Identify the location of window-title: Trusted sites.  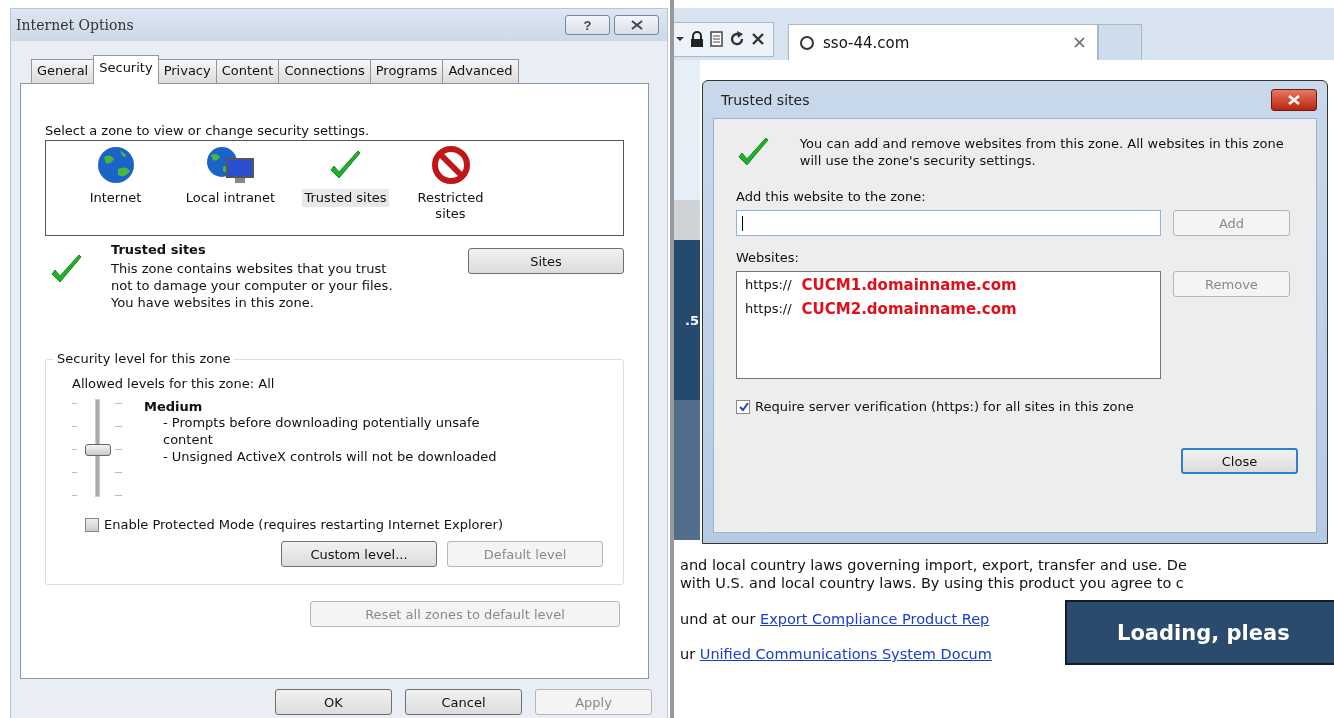
(765, 99).